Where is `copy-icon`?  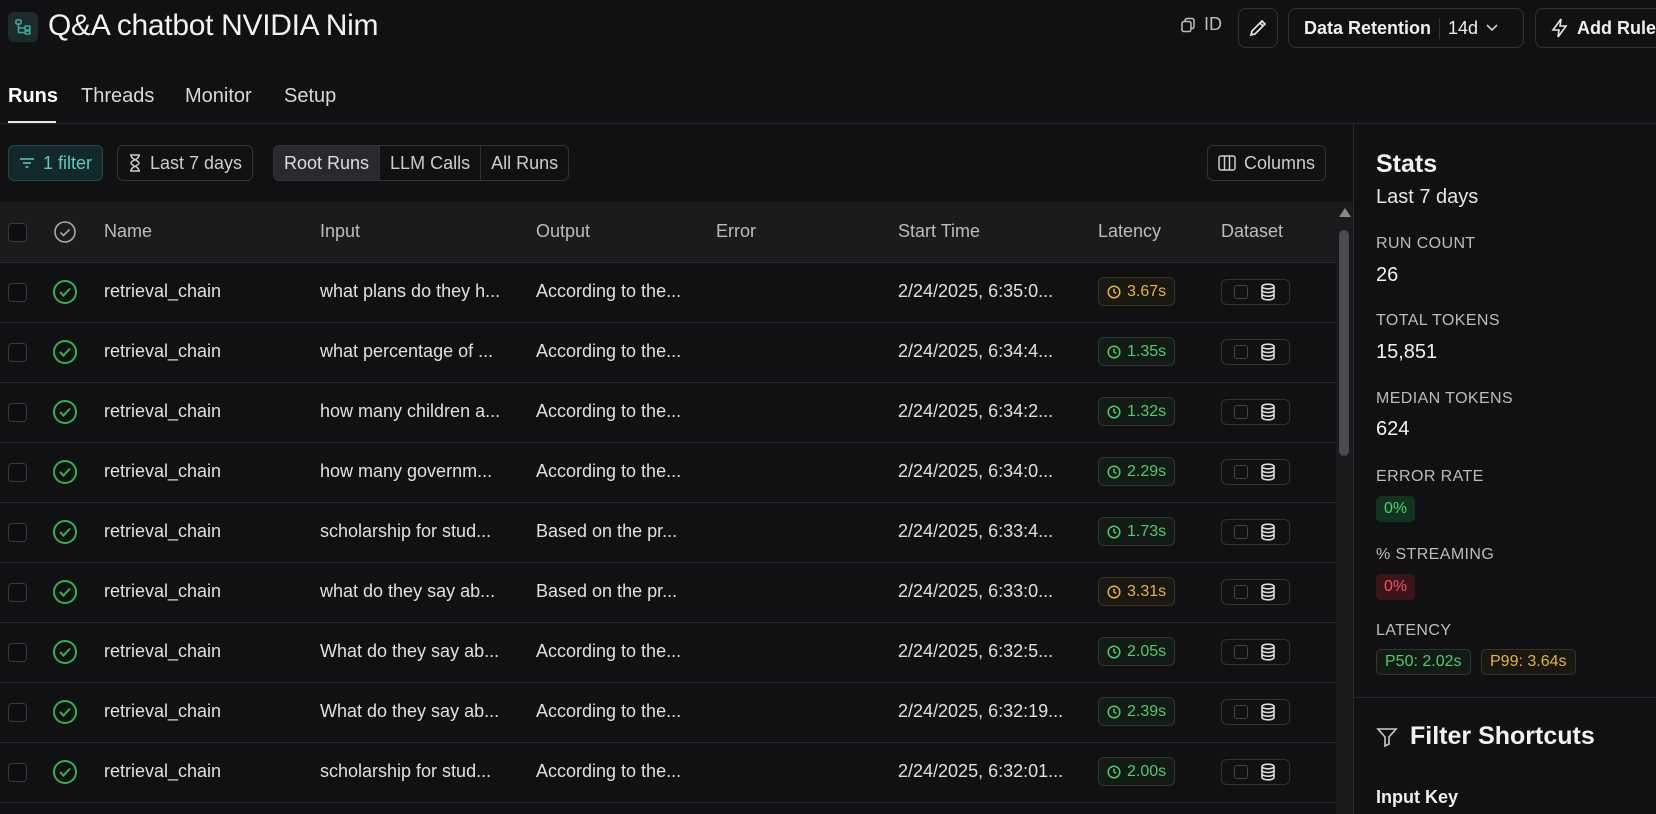 copy-icon is located at coordinates (1188, 24).